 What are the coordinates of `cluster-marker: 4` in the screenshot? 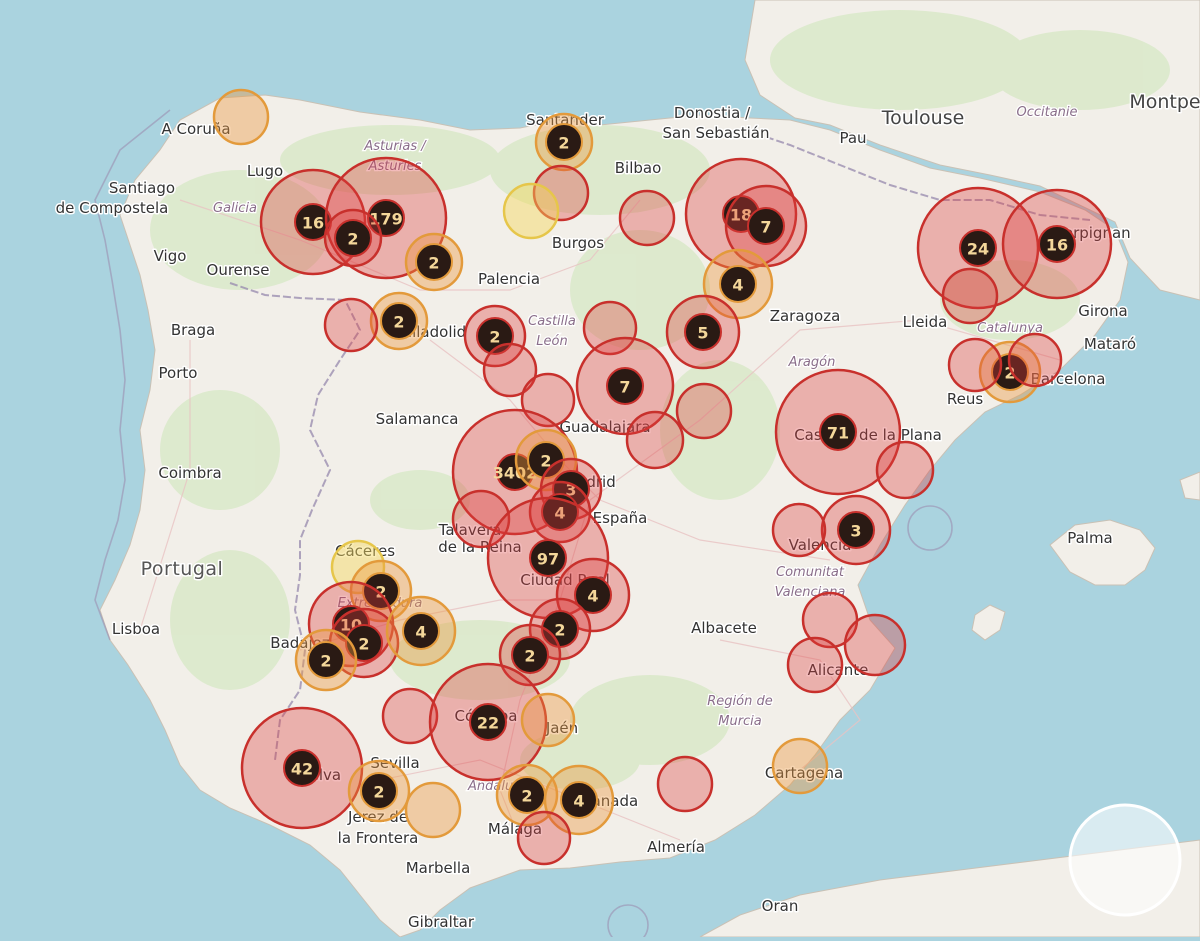 It's located at (421, 631).